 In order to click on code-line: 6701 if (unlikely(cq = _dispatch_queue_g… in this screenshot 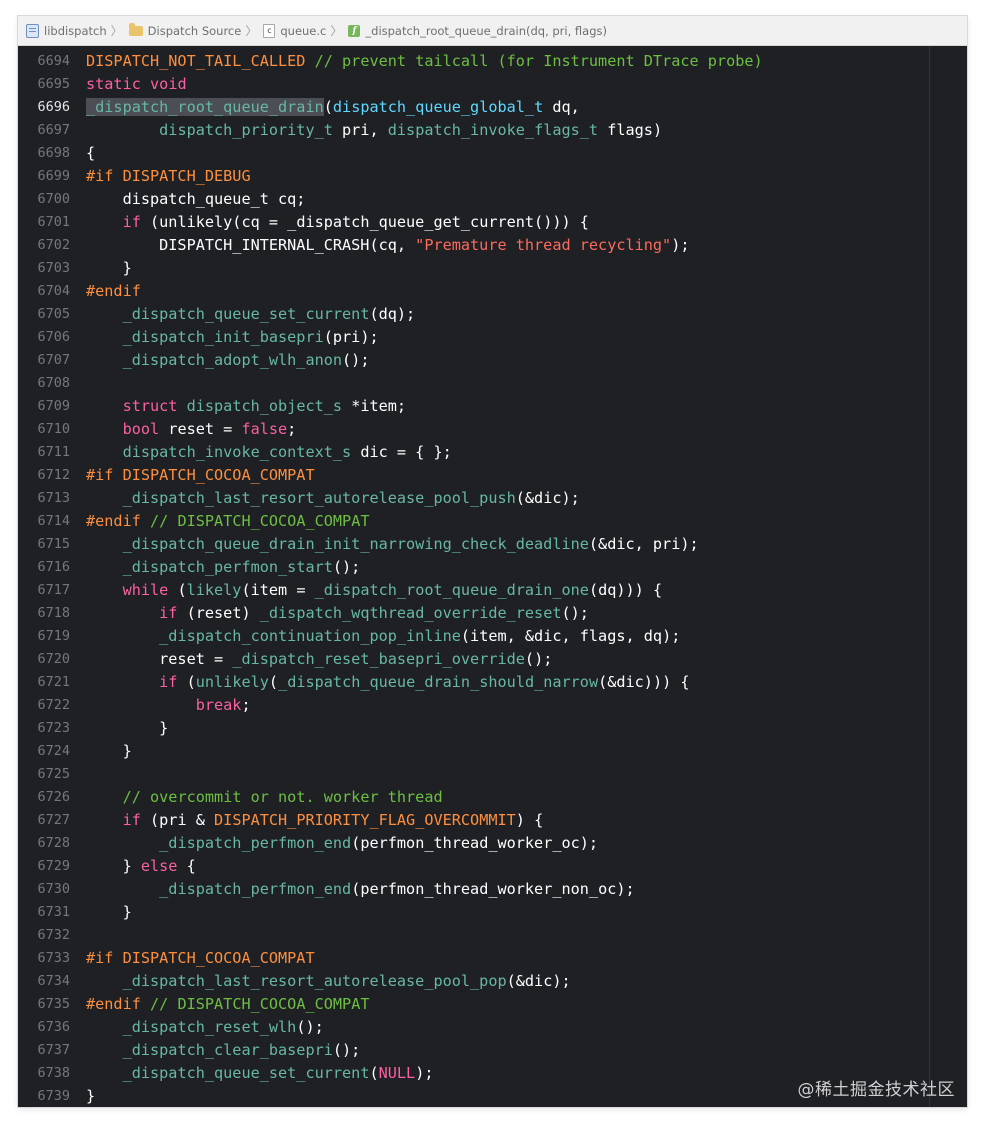, I will do `click(390, 222)`.